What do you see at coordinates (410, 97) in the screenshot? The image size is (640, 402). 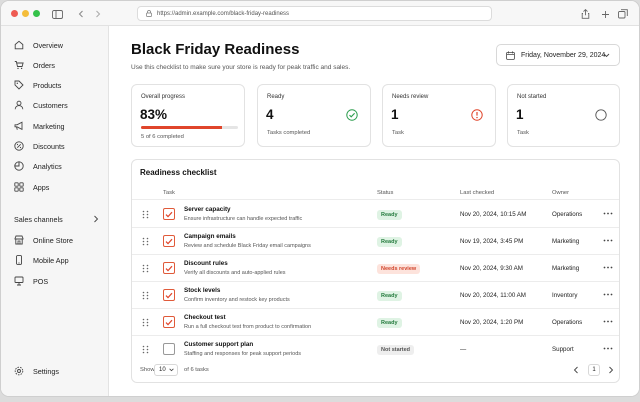 I see `card-title: Needs review` at bounding box center [410, 97].